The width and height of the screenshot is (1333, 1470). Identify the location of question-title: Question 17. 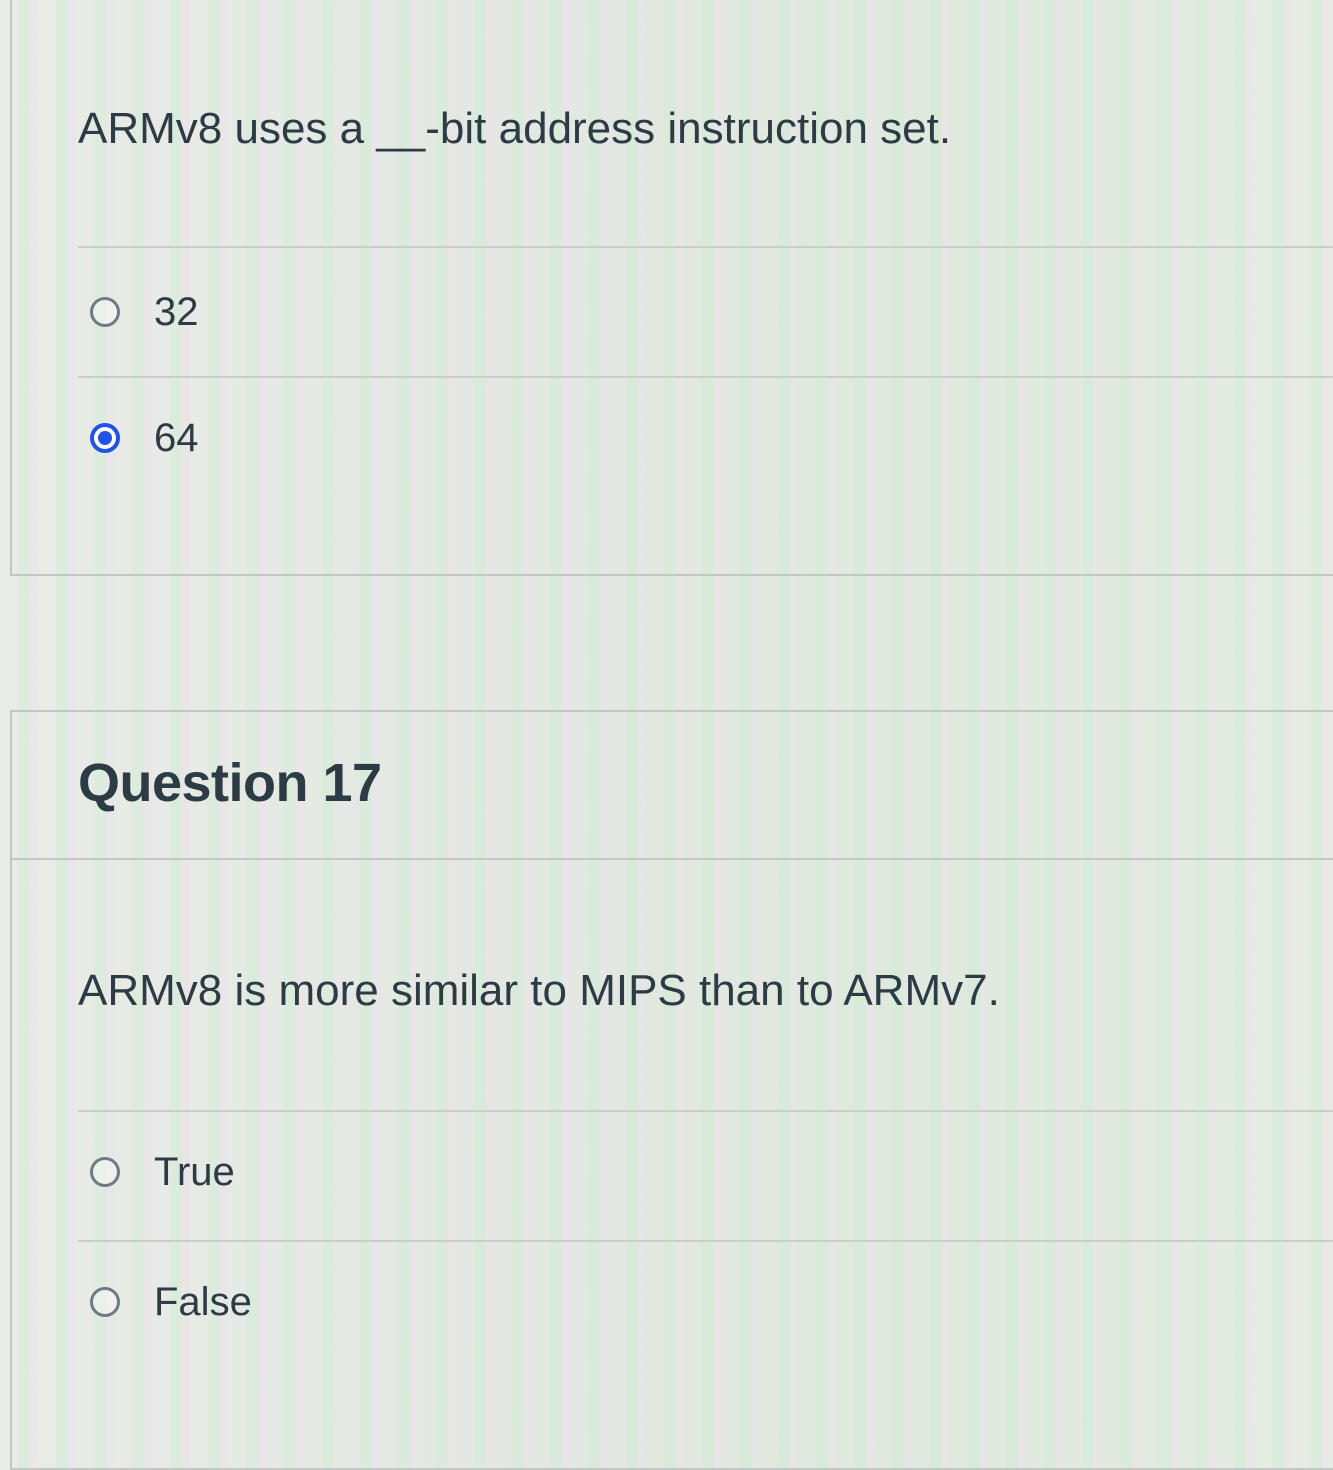
(230, 783).